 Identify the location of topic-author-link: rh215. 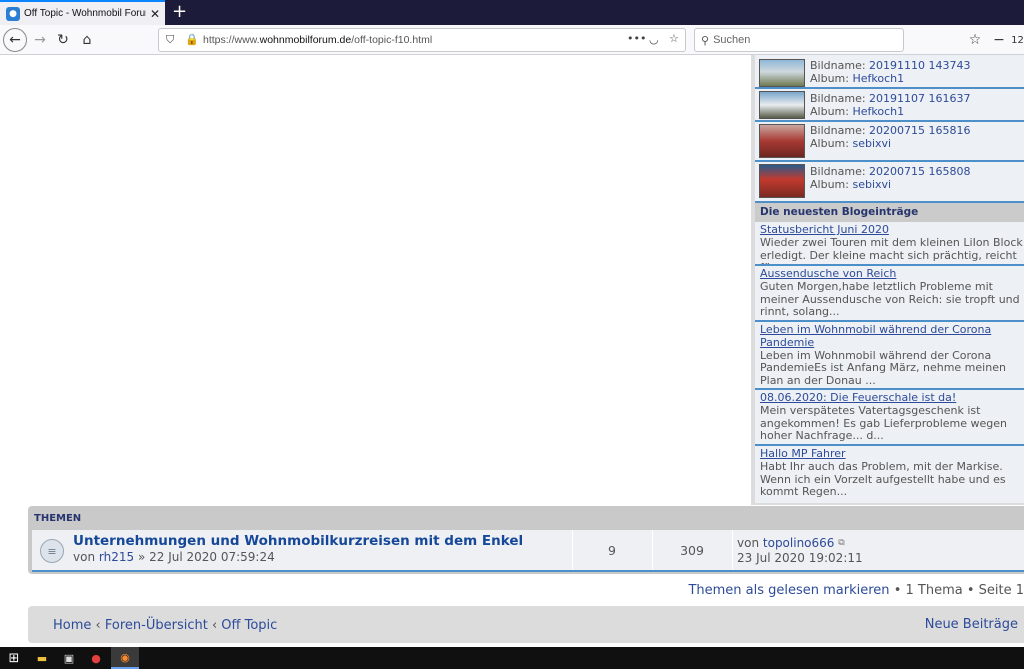
(116, 557).